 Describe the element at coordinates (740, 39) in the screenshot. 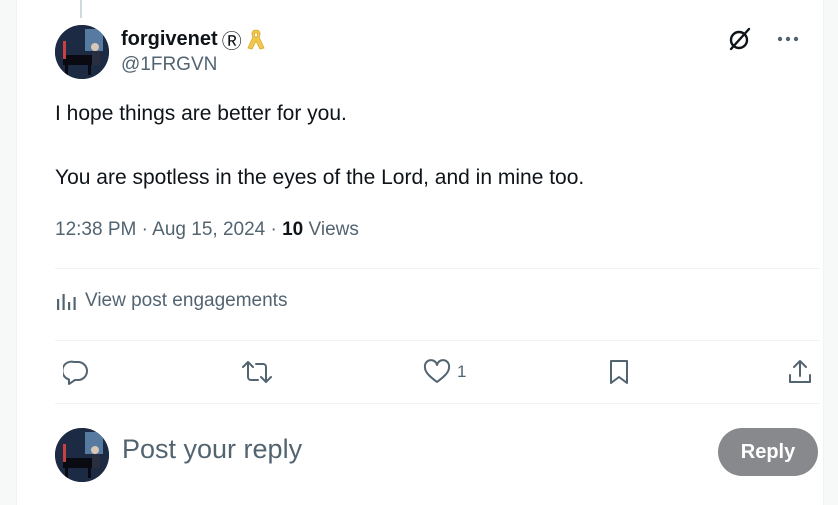

I see `grok-icon` at that location.